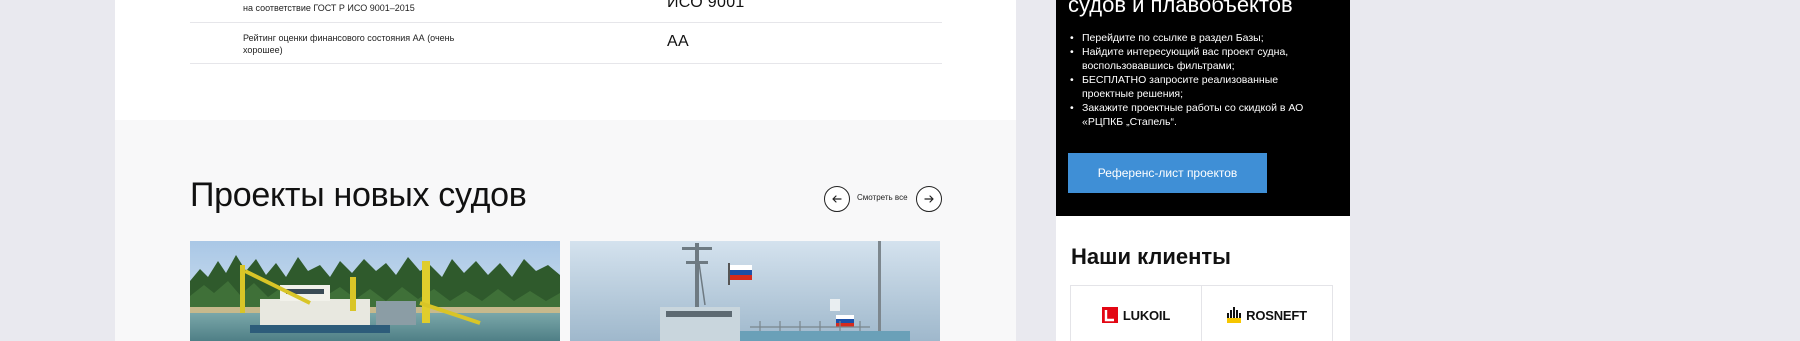 This screenshot has width=1800, height=341. What do you see at coordinates (358, 195) in the screenshot?
I see `section-title: Проекты новых судов` at bounding box center [358, 195].